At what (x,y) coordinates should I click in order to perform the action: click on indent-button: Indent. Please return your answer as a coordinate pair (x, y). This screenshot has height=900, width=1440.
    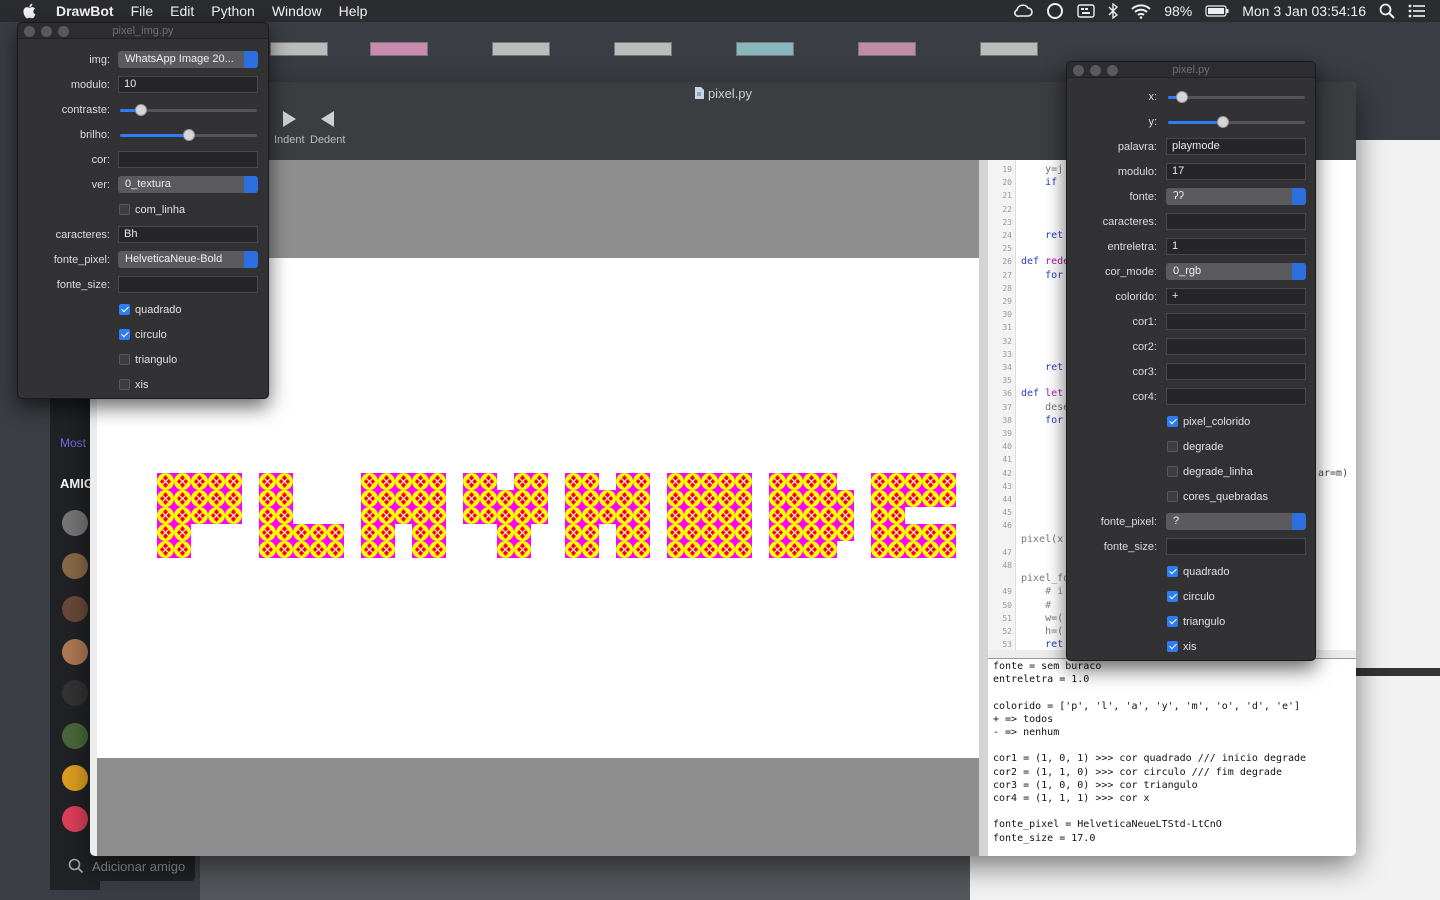
    Looking at the image, I should click on (289, 128).